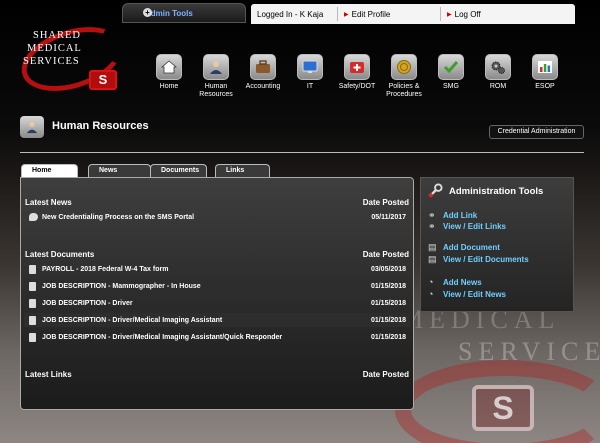 Image resolution: width=600 pixels, height=443 pixels. Describe the element at coordinates (147, 12) in the screenshot. I see `plus-icon: +` at that location.